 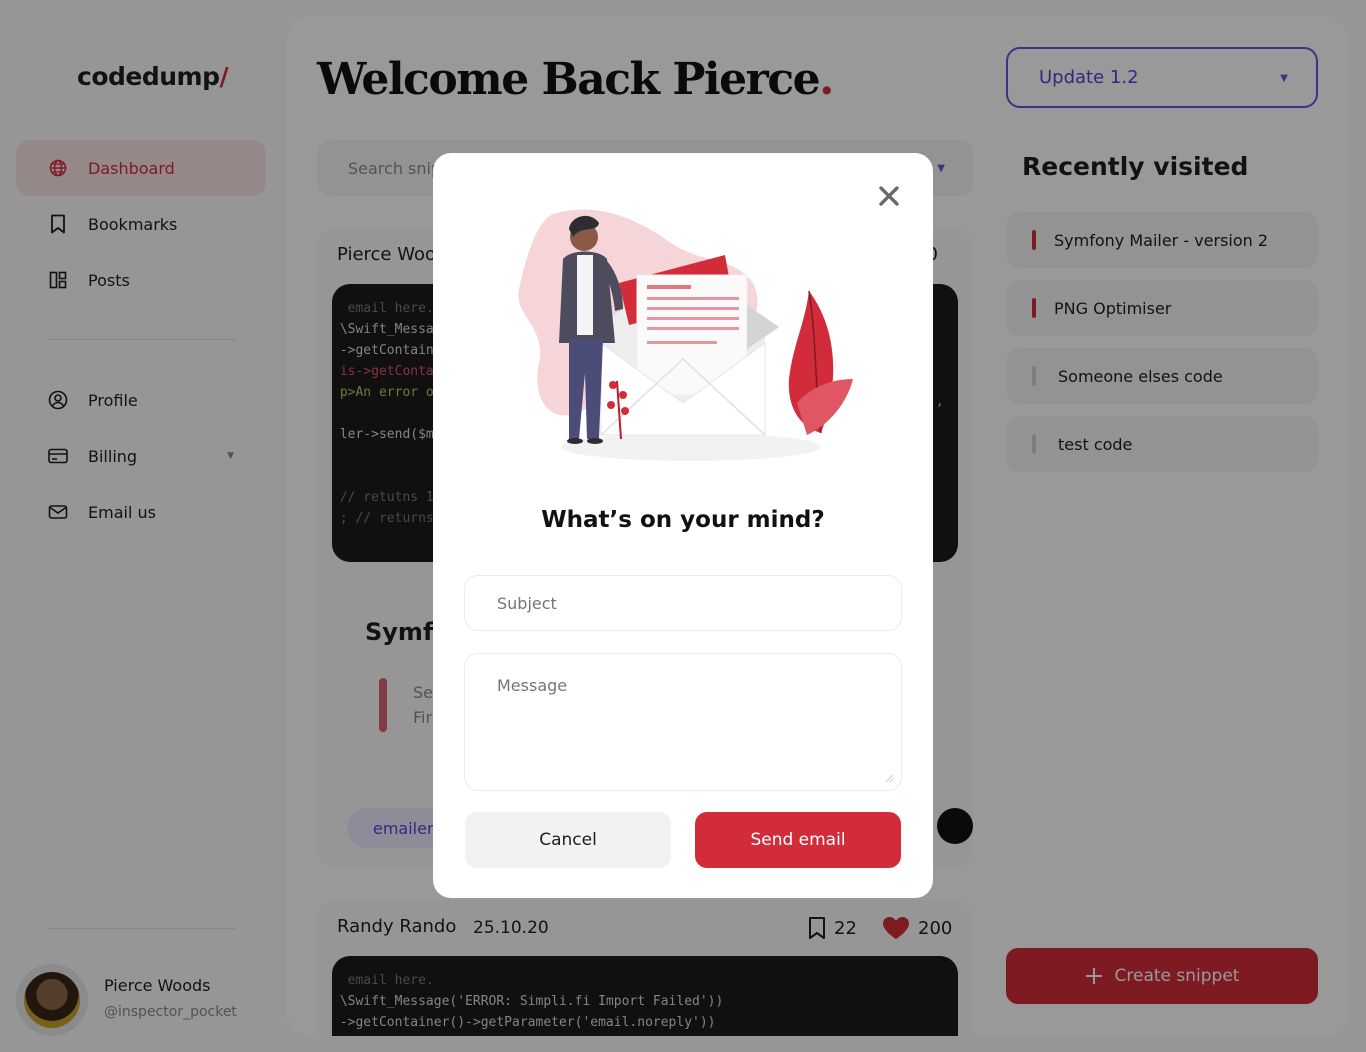 What do you see at coordinates (568, 840) in the screenshot?
I see `cancel-button: Cancel` at bounding box center [568, 840].